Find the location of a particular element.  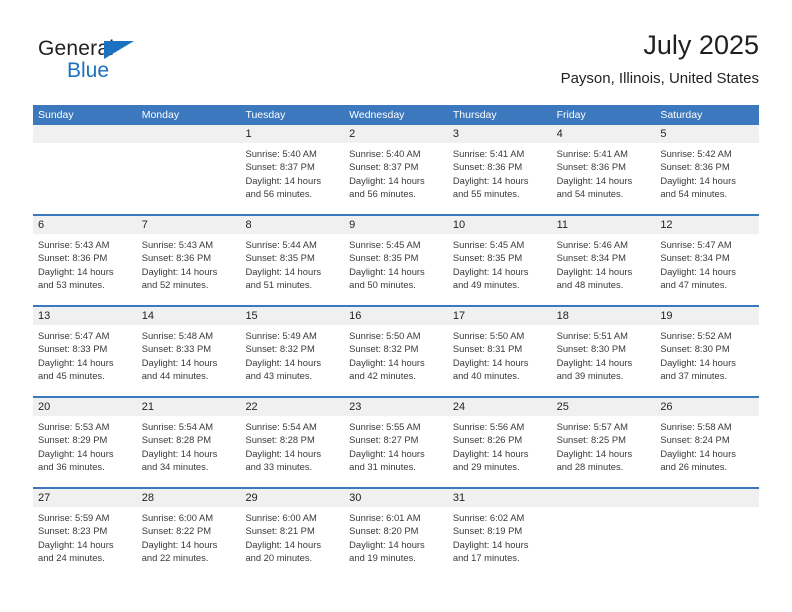

day-number: 16 is located at coordinates (396, 316).